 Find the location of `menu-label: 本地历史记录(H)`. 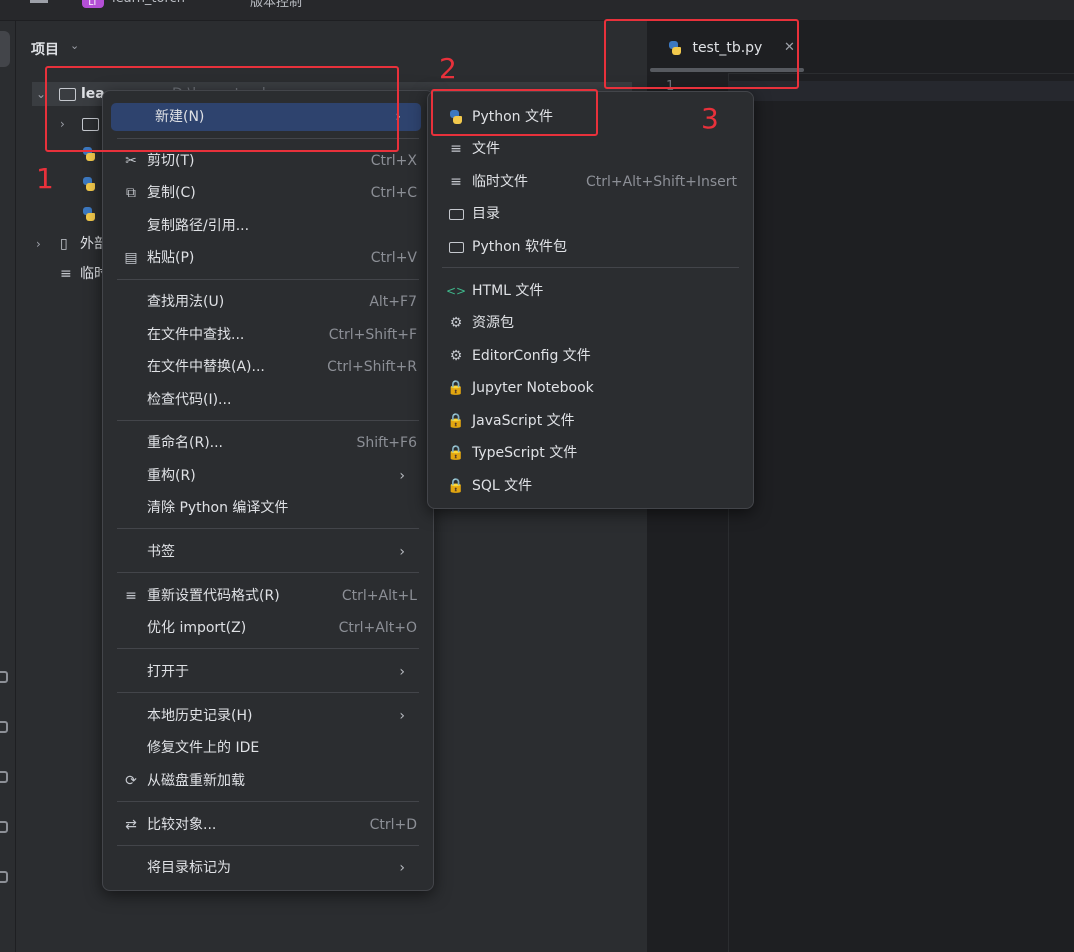

menu-label: 本地历史记录(H) is located at coordinates (200, 716).